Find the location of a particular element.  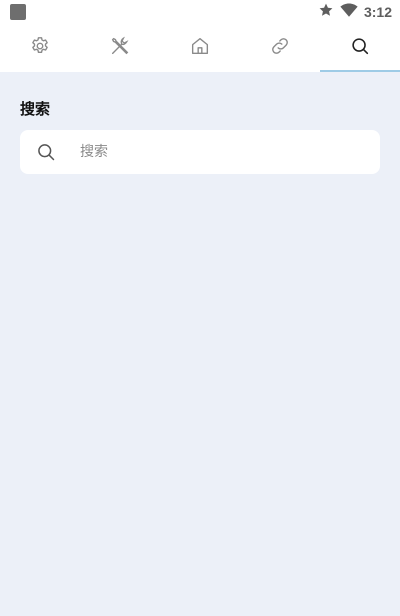

tools-icon is located at coordinates (120, 48).